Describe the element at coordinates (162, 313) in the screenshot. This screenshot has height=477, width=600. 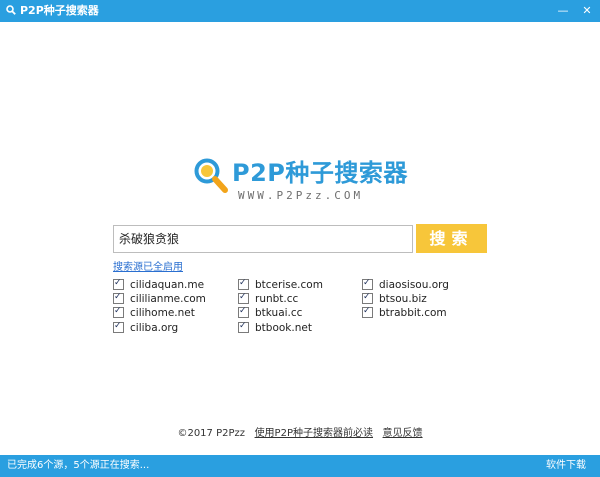
I see `source-label: cilihome.net` at that location.